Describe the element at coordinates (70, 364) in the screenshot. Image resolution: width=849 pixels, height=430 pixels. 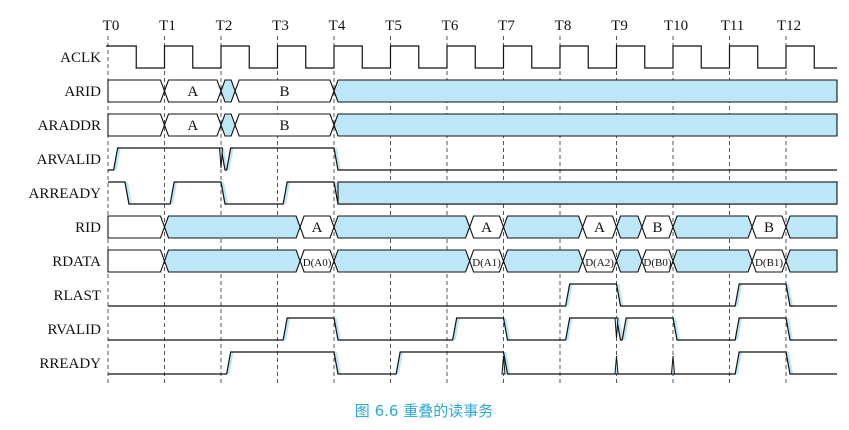
I see `signal-label-rready: RREADY` at that location.